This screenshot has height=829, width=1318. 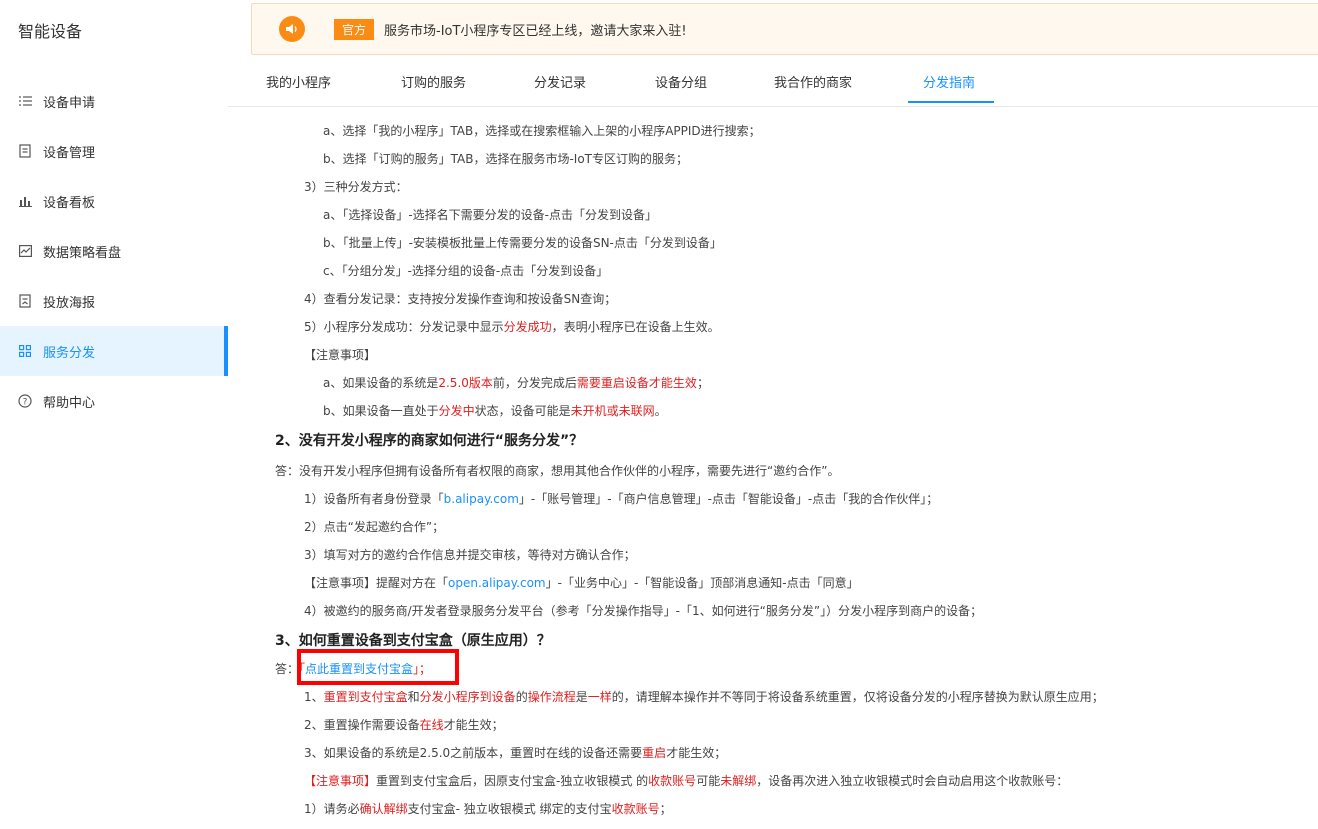 What do you see at coordinates (481, 499) in the screenshot?
I see `b-alipay-link: b.alipay.com` at bounding box center [481, 499].